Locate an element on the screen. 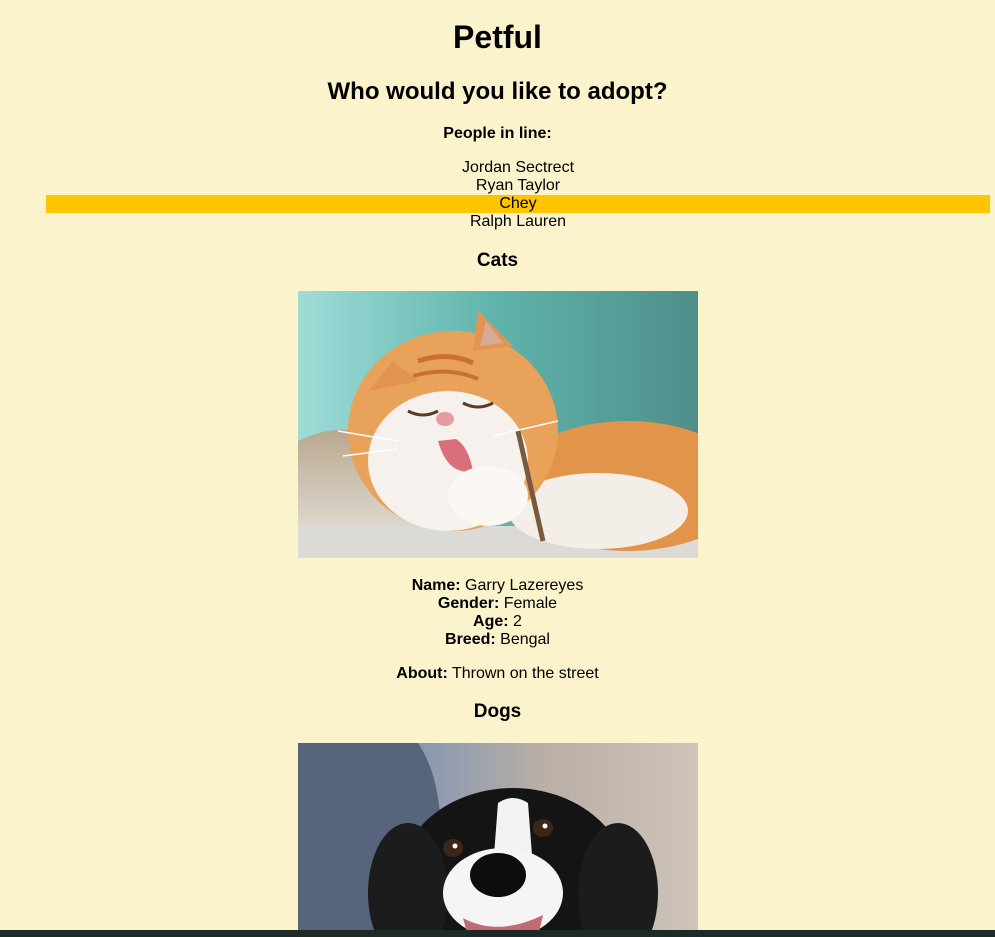 The width and height of the screenshot is (995, 937). page-subtitle: Who would you like to adopt? is located at coordinates (497, 91).